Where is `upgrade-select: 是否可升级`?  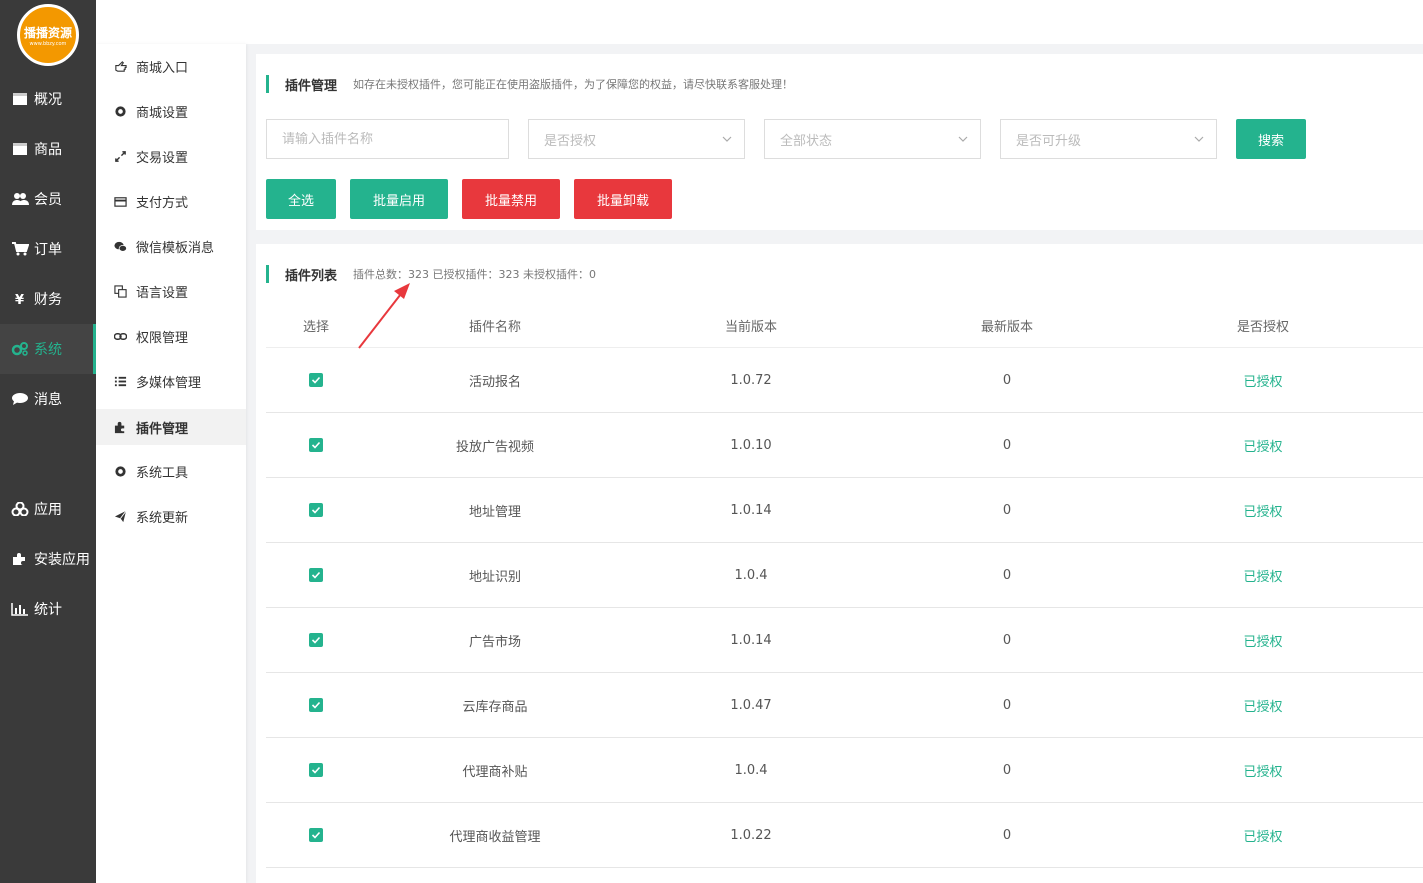 upgrade-select: 是否可升级 is located at coordinates (1108, 139).